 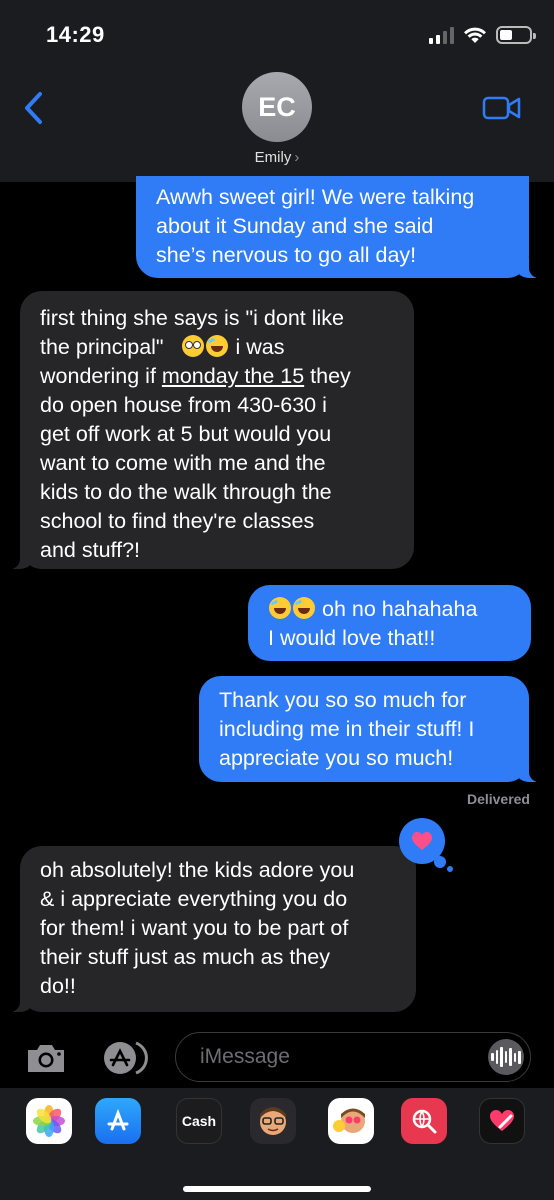 I want to click on video-camera-icon, so click(x=502, y=108).